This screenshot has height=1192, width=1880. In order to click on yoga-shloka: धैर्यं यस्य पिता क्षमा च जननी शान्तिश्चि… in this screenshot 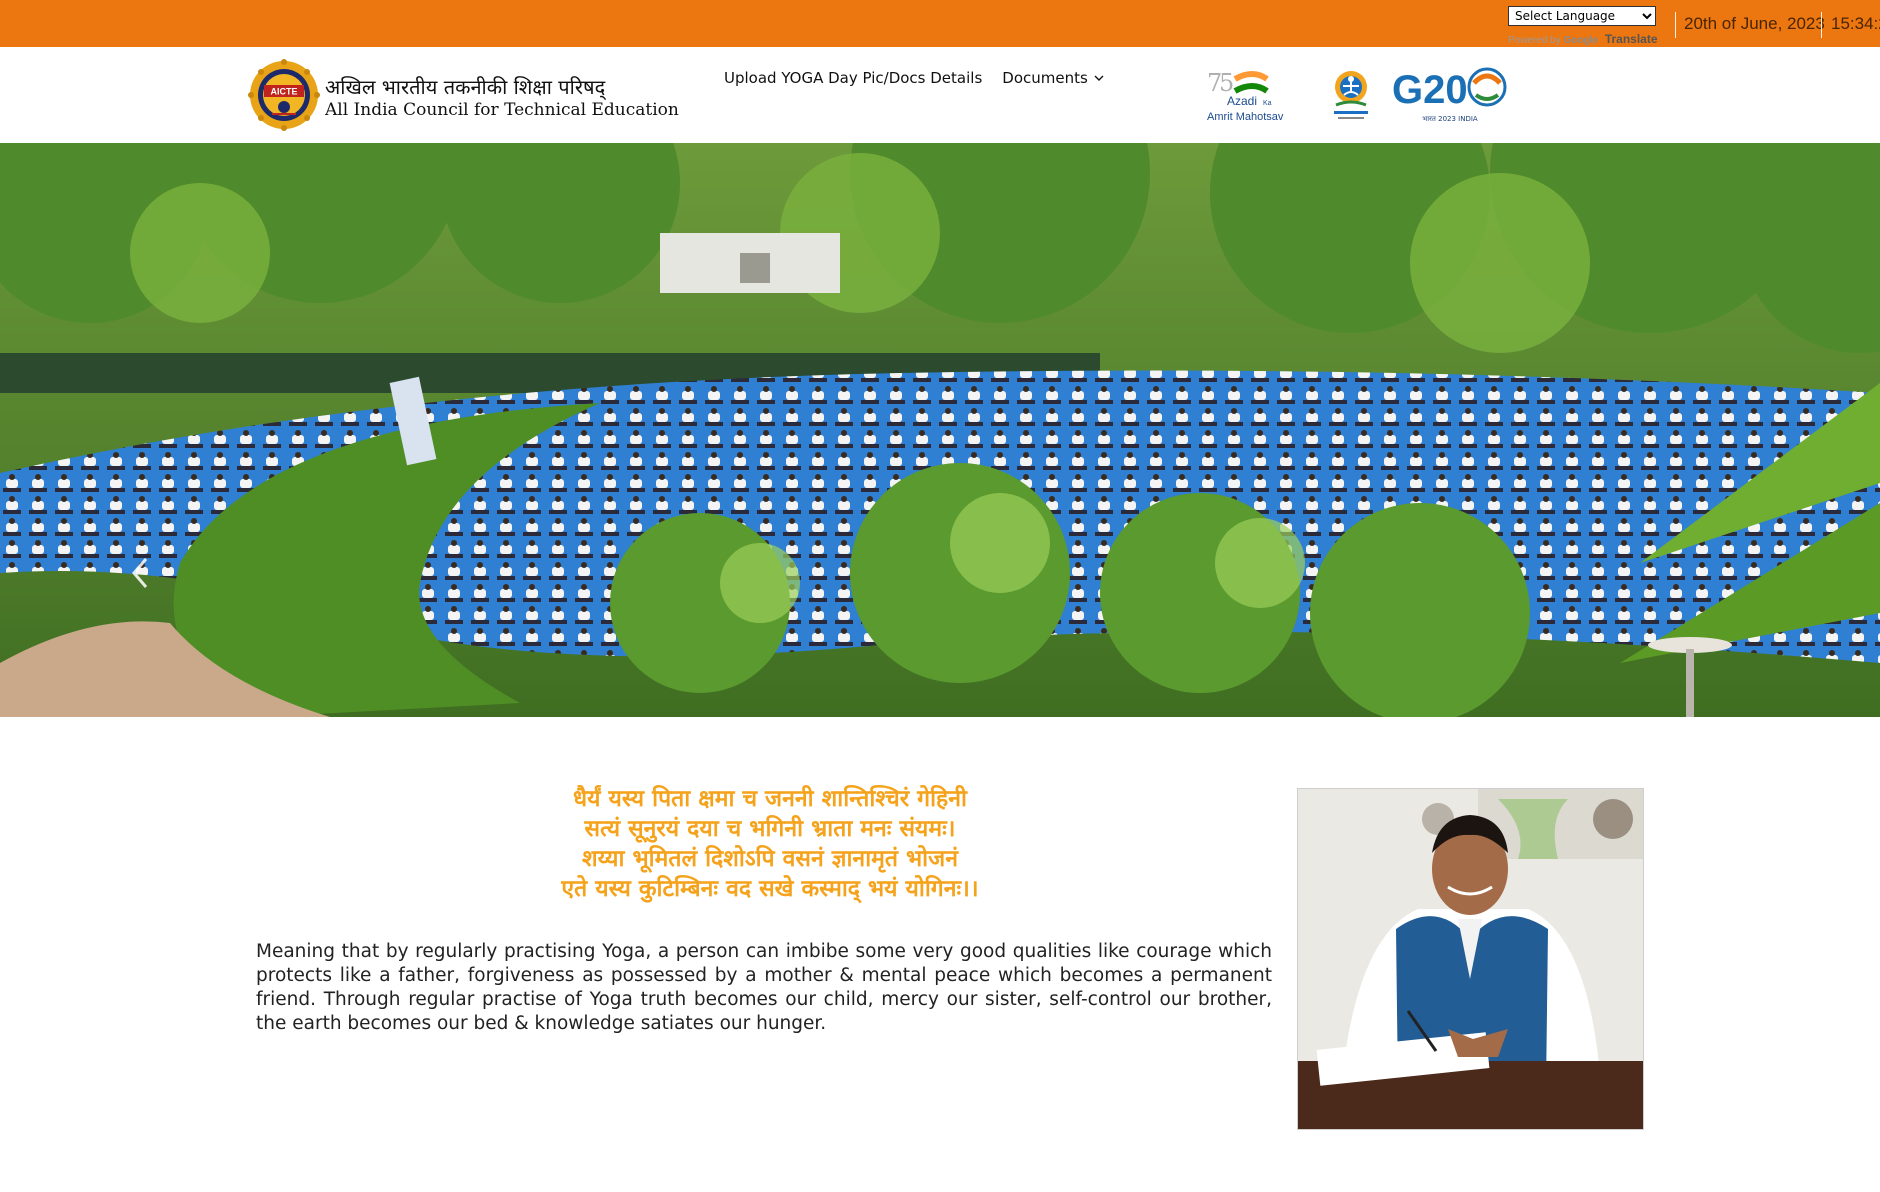, I will do `click(770, 844)`.